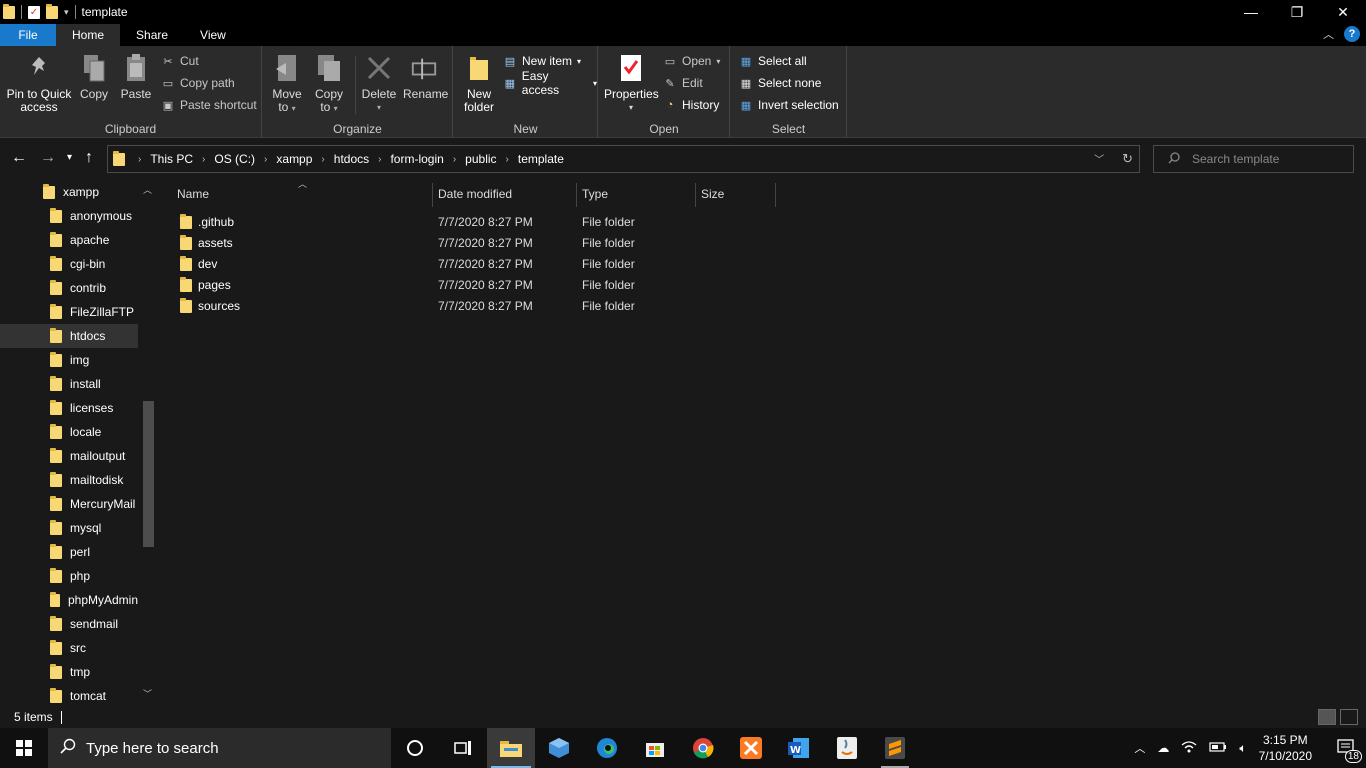 The height and width of the screenshot is (768, 1366). Describe the element at coordinates (34, 12) in the screenshot. I see `properties-icon: ✓` at that location.